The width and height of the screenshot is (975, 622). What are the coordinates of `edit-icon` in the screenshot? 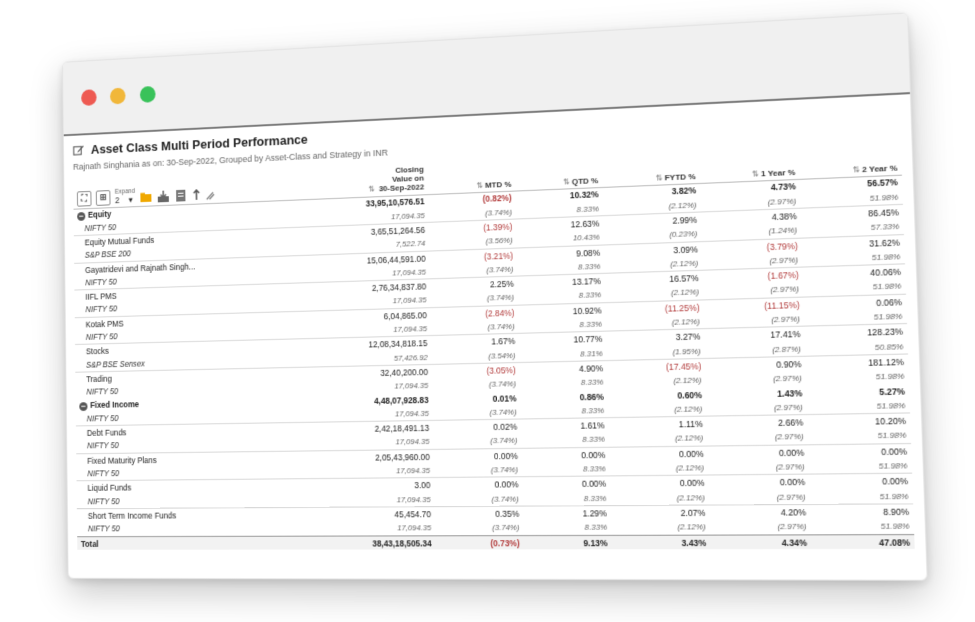 It's located at (79, 149).